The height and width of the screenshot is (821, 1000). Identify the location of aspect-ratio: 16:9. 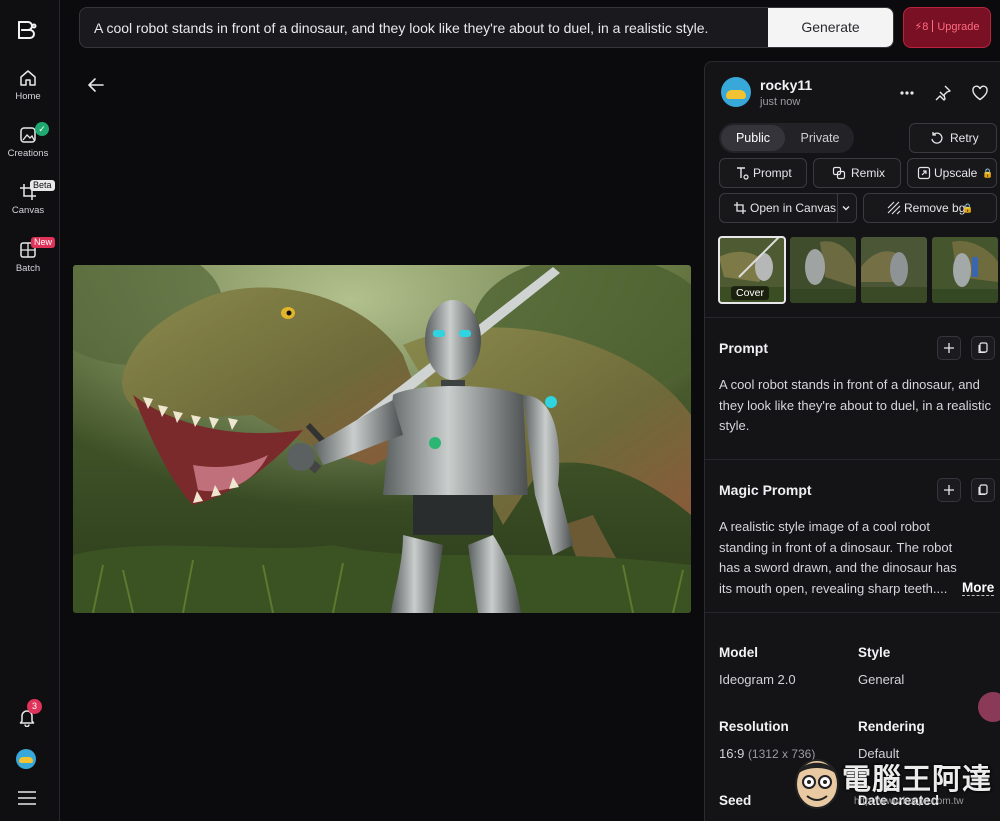
(732, 753).